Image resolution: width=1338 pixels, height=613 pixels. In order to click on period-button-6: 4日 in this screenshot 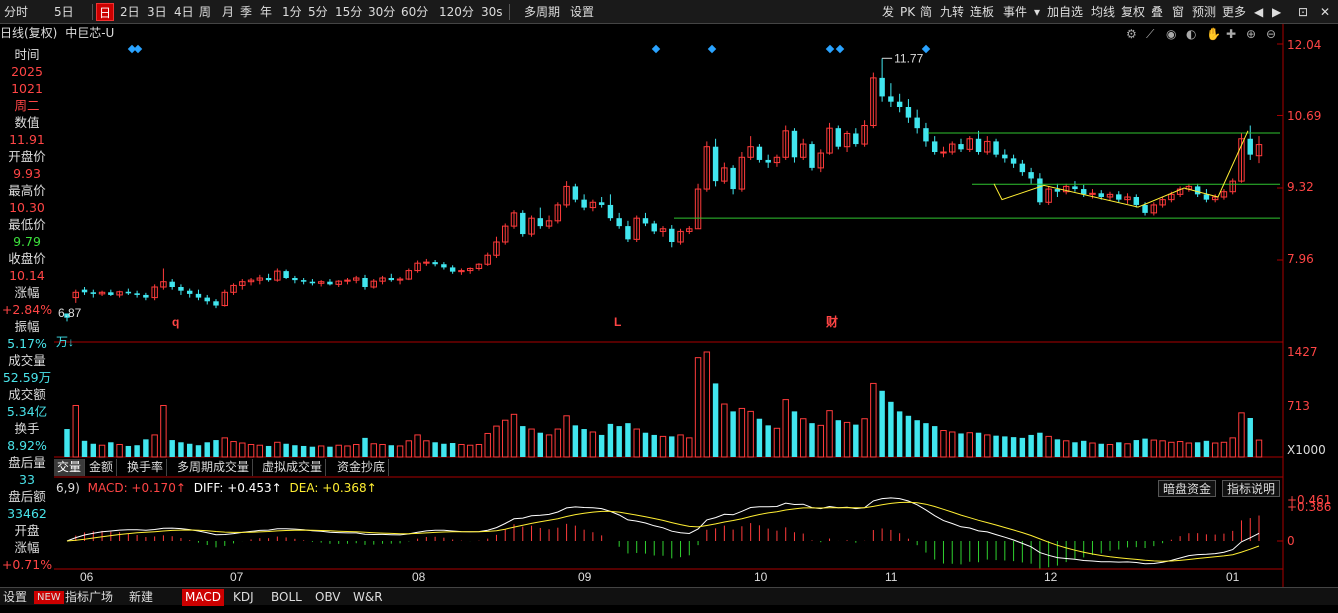, I will do `click(184, 12)`.